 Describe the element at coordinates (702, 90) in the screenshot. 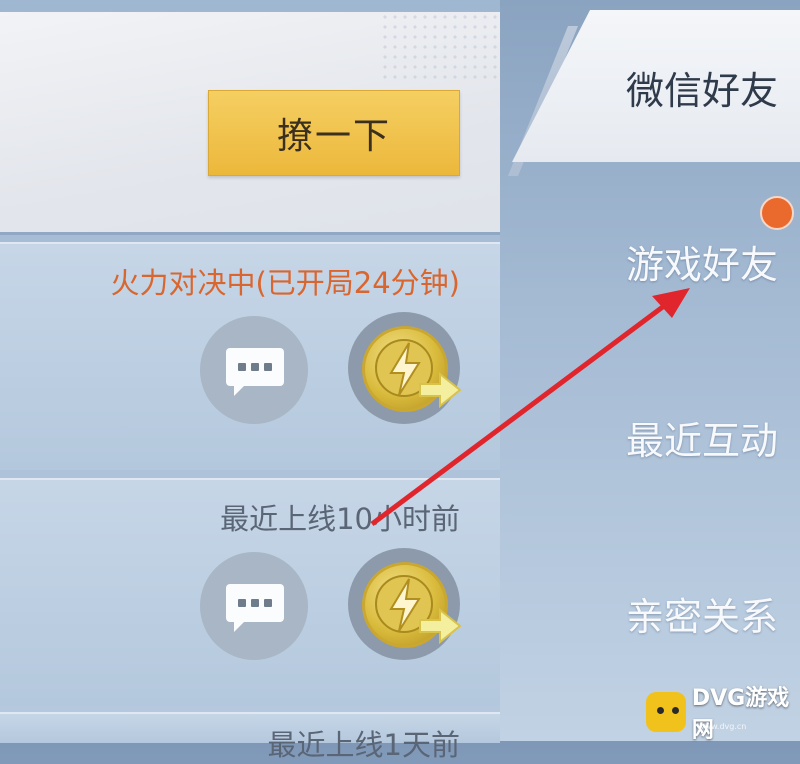

I see `tab-label: 微信好友` at that location.